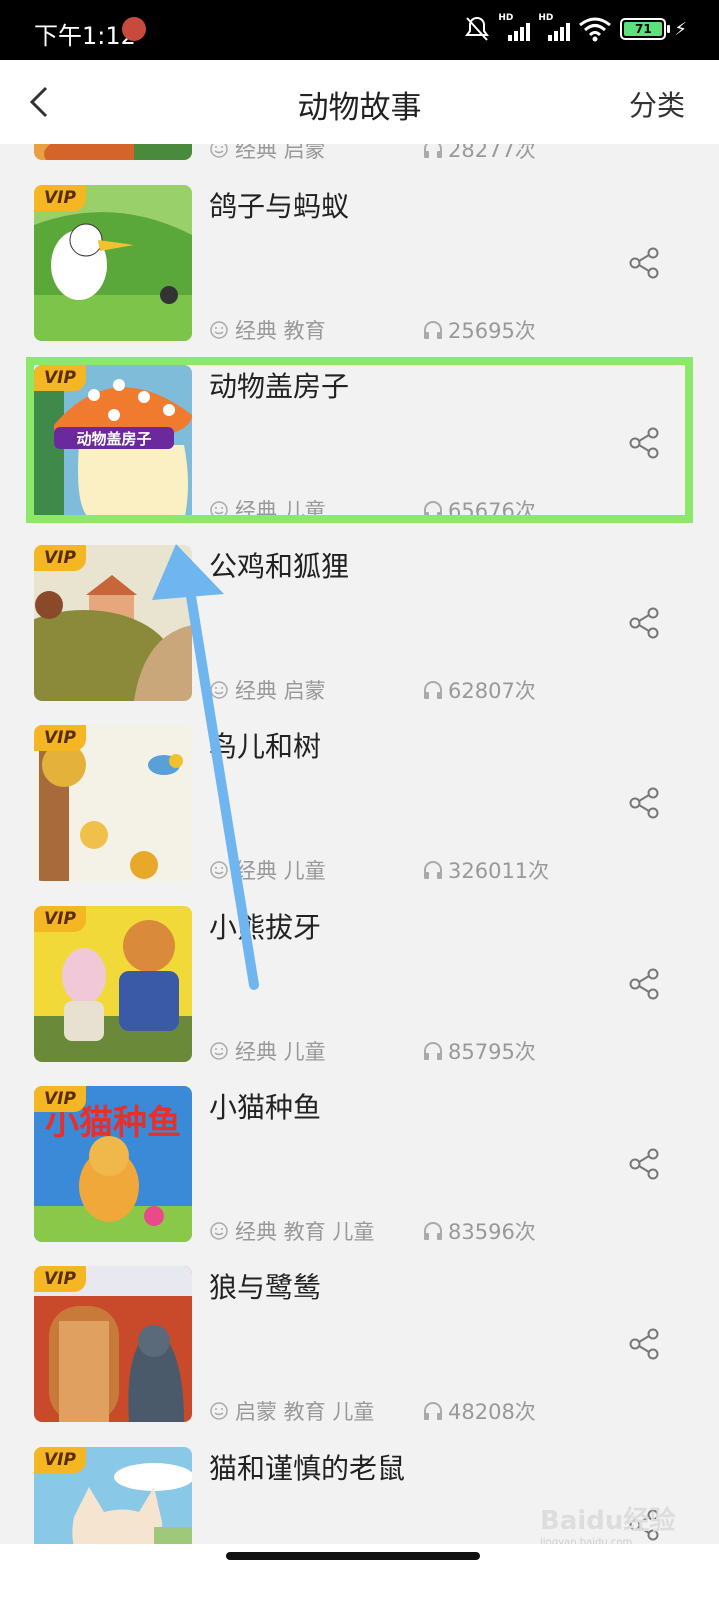 This screenshot has height=1600, width=719. Describe the element at coordinates (265, 926) in the screenshot. I see `story-title: 小熊拔牙` at that location.